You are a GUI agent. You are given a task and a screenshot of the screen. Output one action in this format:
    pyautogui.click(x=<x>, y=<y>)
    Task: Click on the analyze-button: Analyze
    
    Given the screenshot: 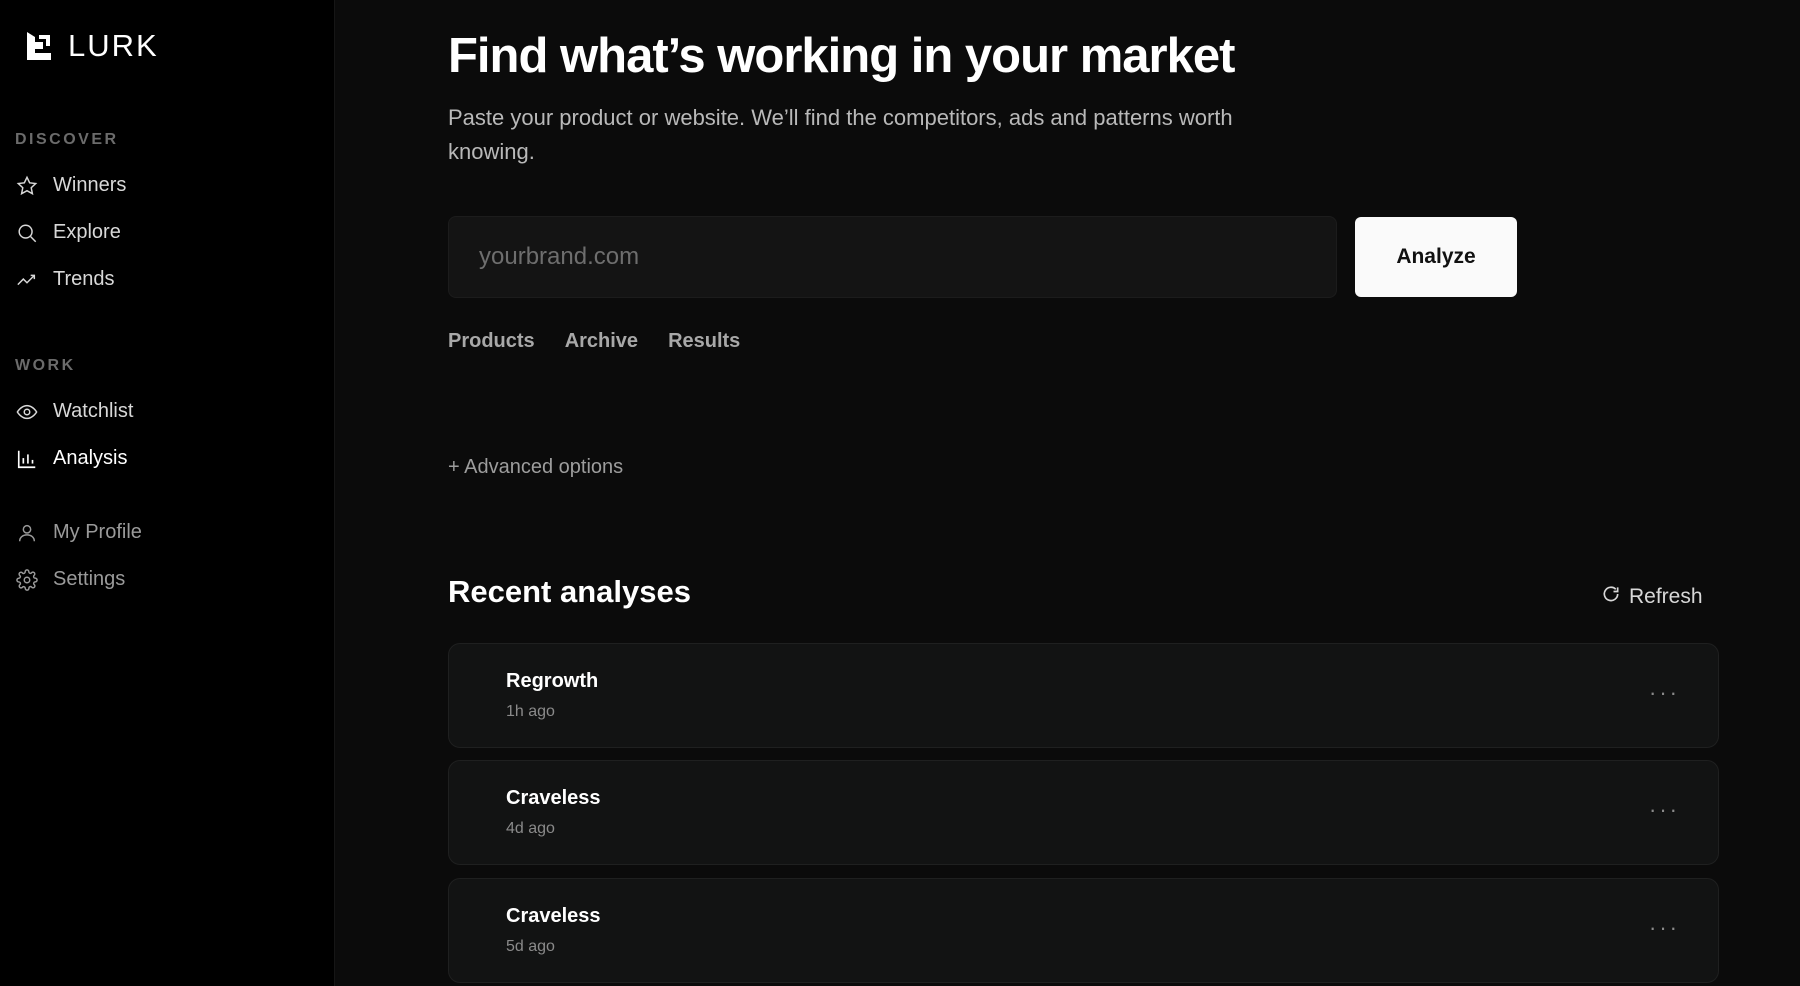 What is the action you would take?
    pyautogui.click(x=1436, y=257)
    